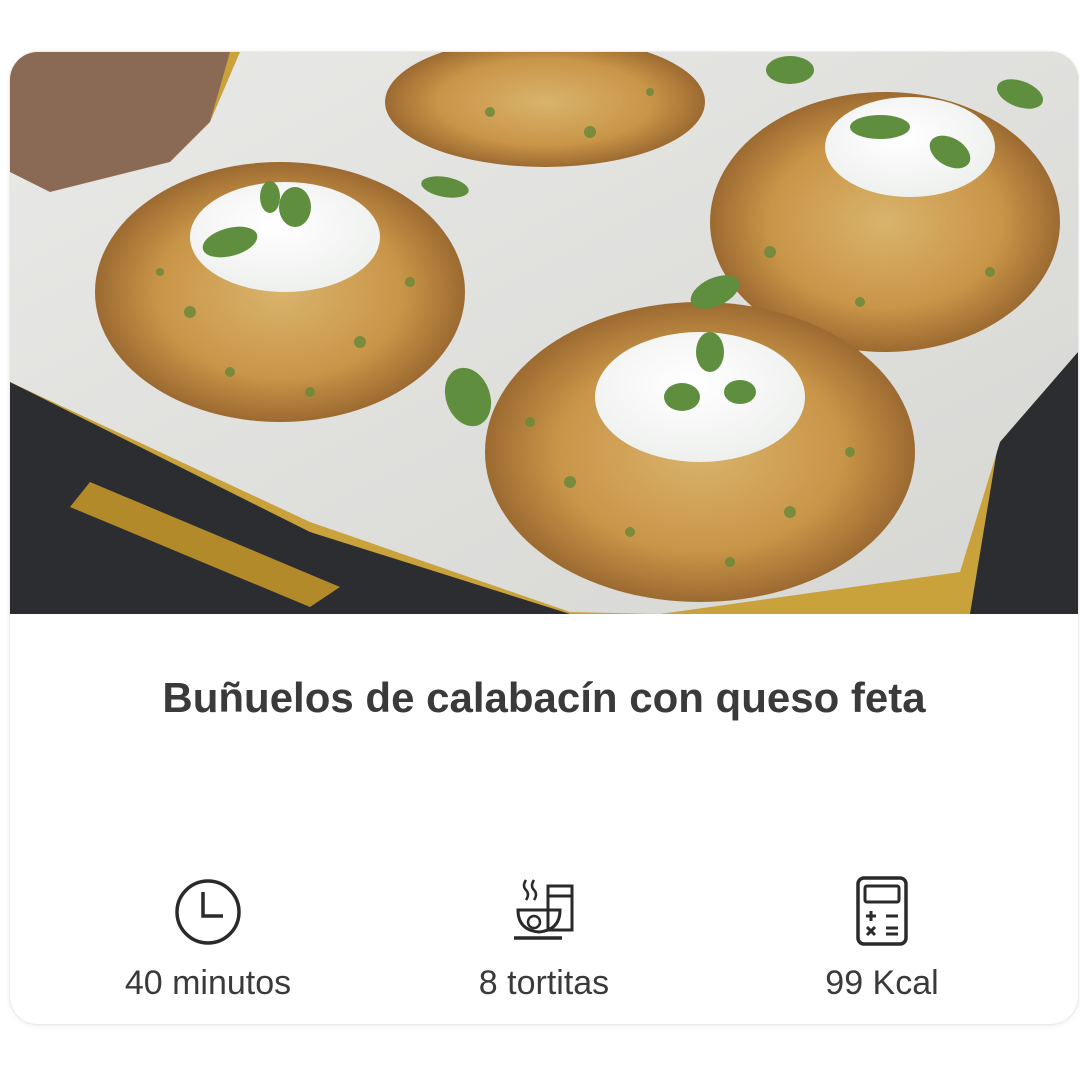  I want to click on stat-servings: 8 tortitas, so click(544, 937).